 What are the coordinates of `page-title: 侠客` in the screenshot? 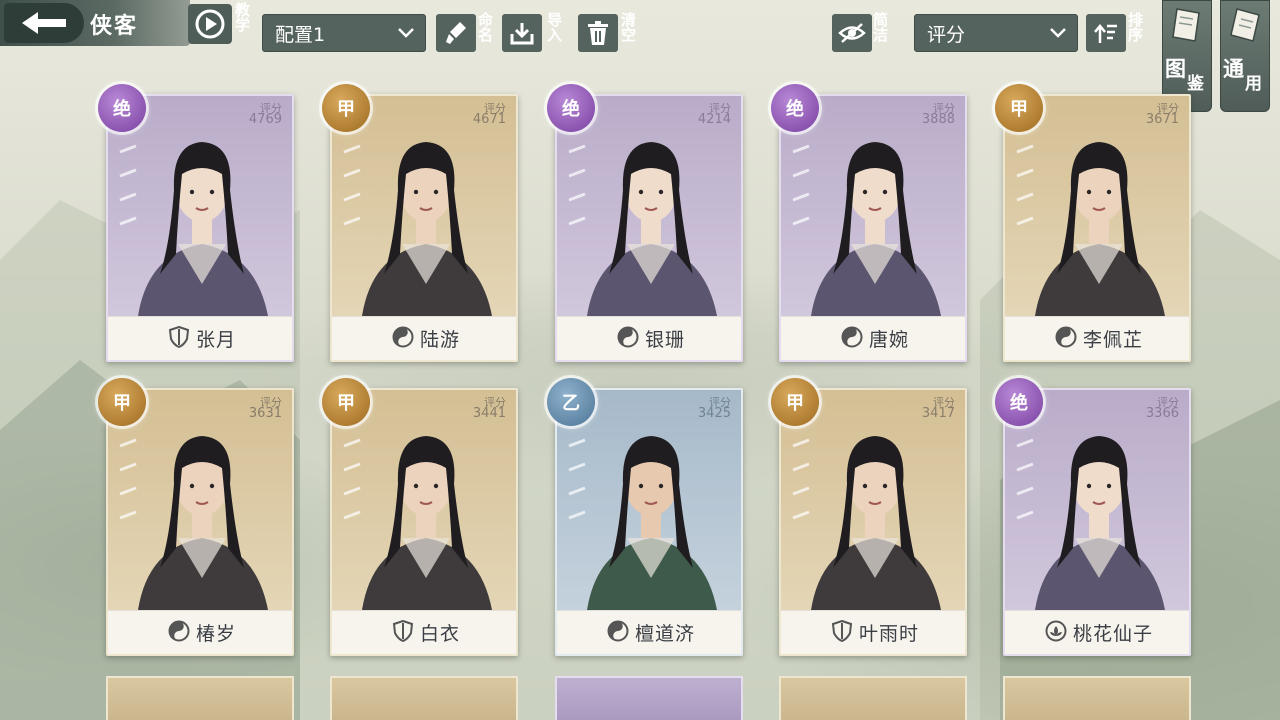 It's located at (114, 26).